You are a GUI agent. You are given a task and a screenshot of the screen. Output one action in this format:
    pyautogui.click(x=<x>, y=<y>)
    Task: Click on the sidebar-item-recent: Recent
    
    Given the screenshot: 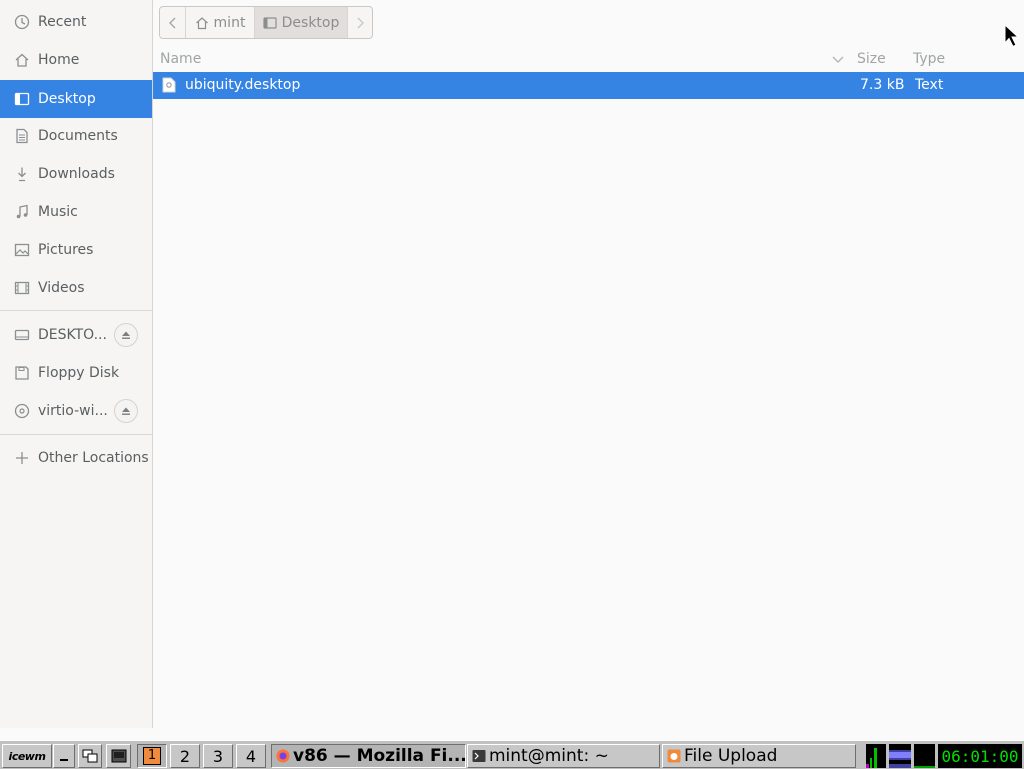 What is the action you would take?
    pyautogui.click(x=76, y=22)
    